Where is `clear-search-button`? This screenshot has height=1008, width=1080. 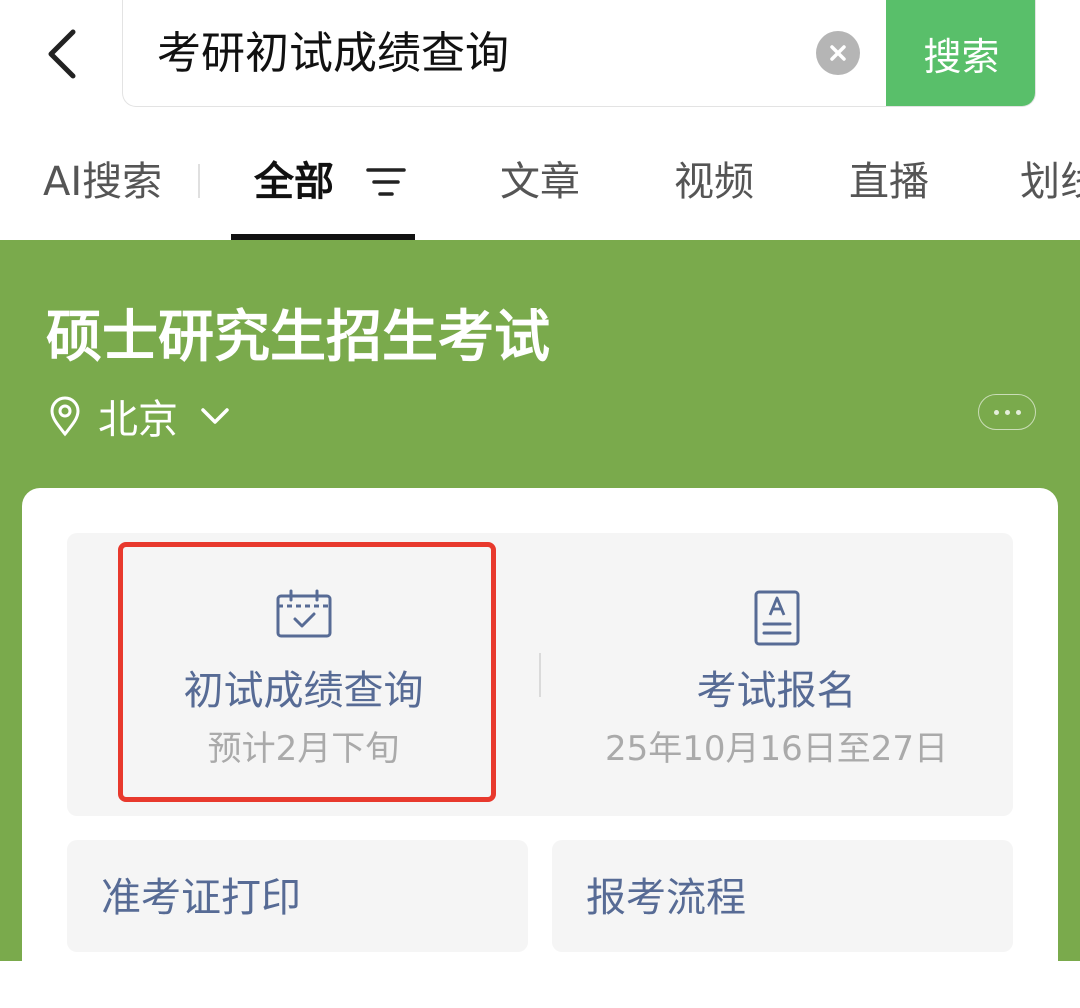 clear-search-button is located at coordinates (838, 53).